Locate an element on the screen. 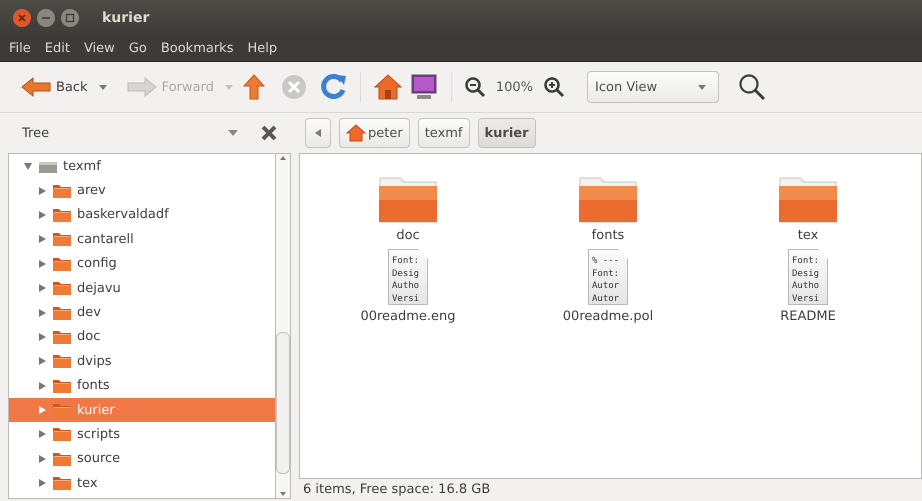 This screenshot has height=501, width=922. tree-item: cantarell is located at coordinates (142, 239).